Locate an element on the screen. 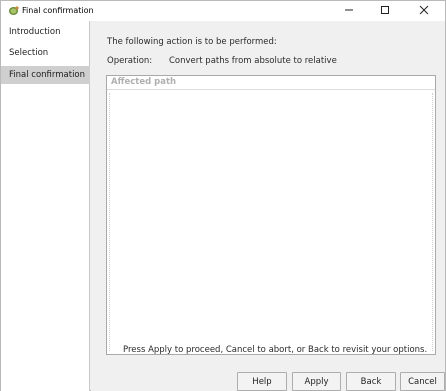  maximize-button is located at coordinates (385, 11).